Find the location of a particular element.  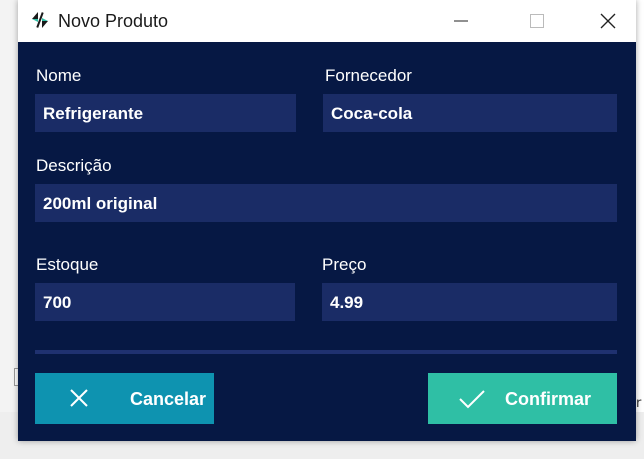

close-icon is located at coordinates (608, 21).